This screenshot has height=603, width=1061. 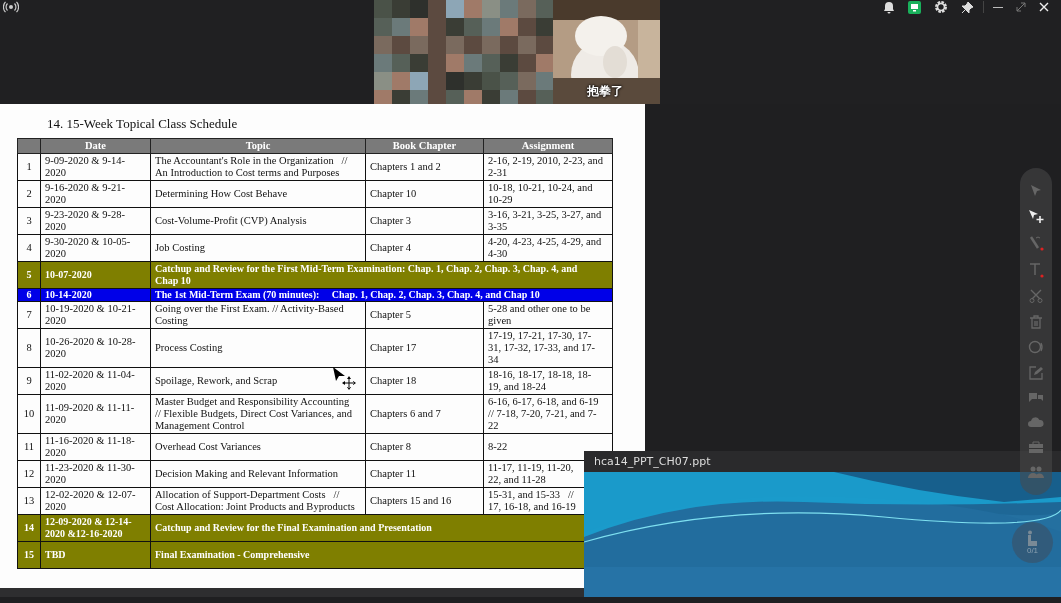 What do you see at coordinates (29, 447) in the screenshot?
I see `table-cell: 11` at bounding box center [29, 447].